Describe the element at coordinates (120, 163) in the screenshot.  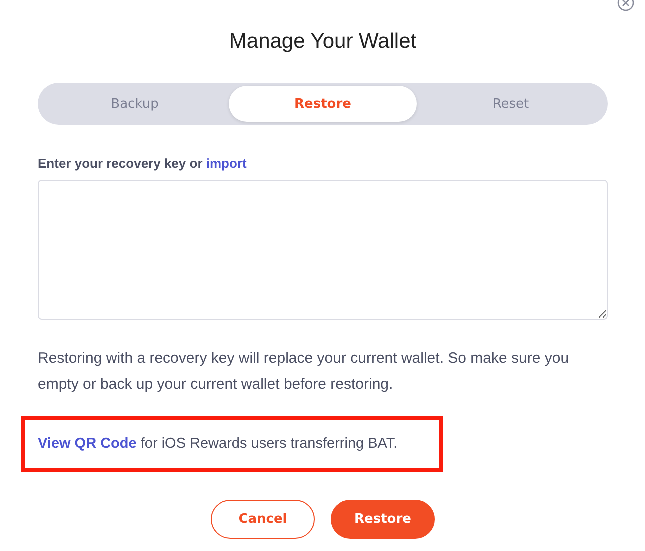
I see `field-label: Enter your recovery key or` at that location.